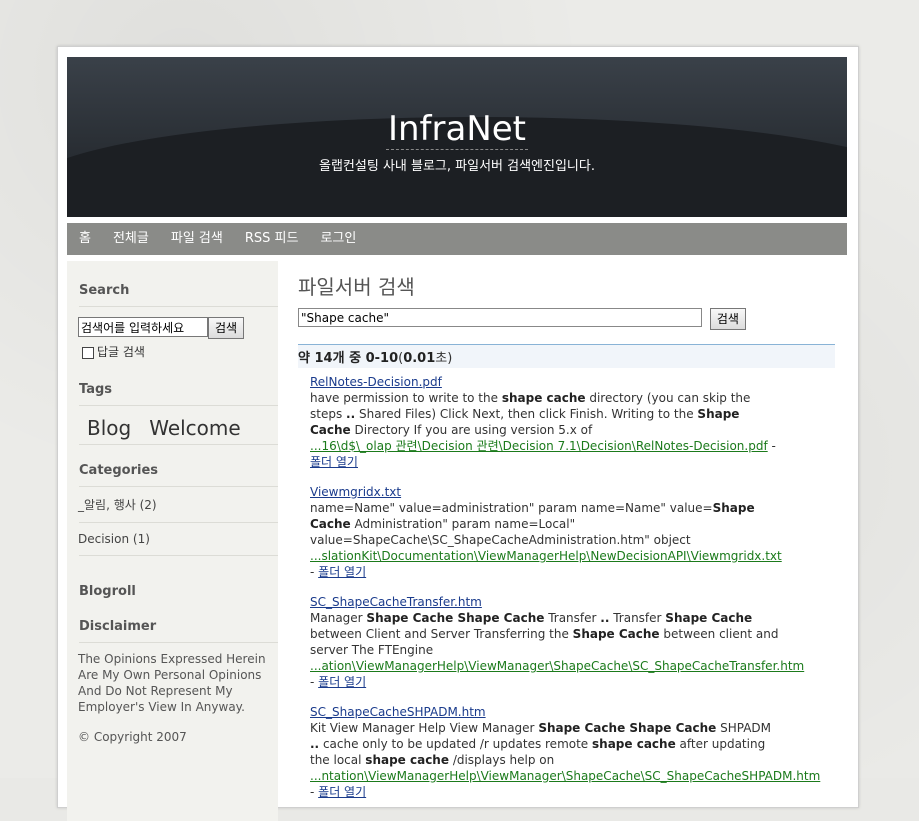 This screenshot has width=919, height=821. Describe the element at coordinates (121, 352) in the screenshot. I see `reply-search-label: 답글 검색` at that location.